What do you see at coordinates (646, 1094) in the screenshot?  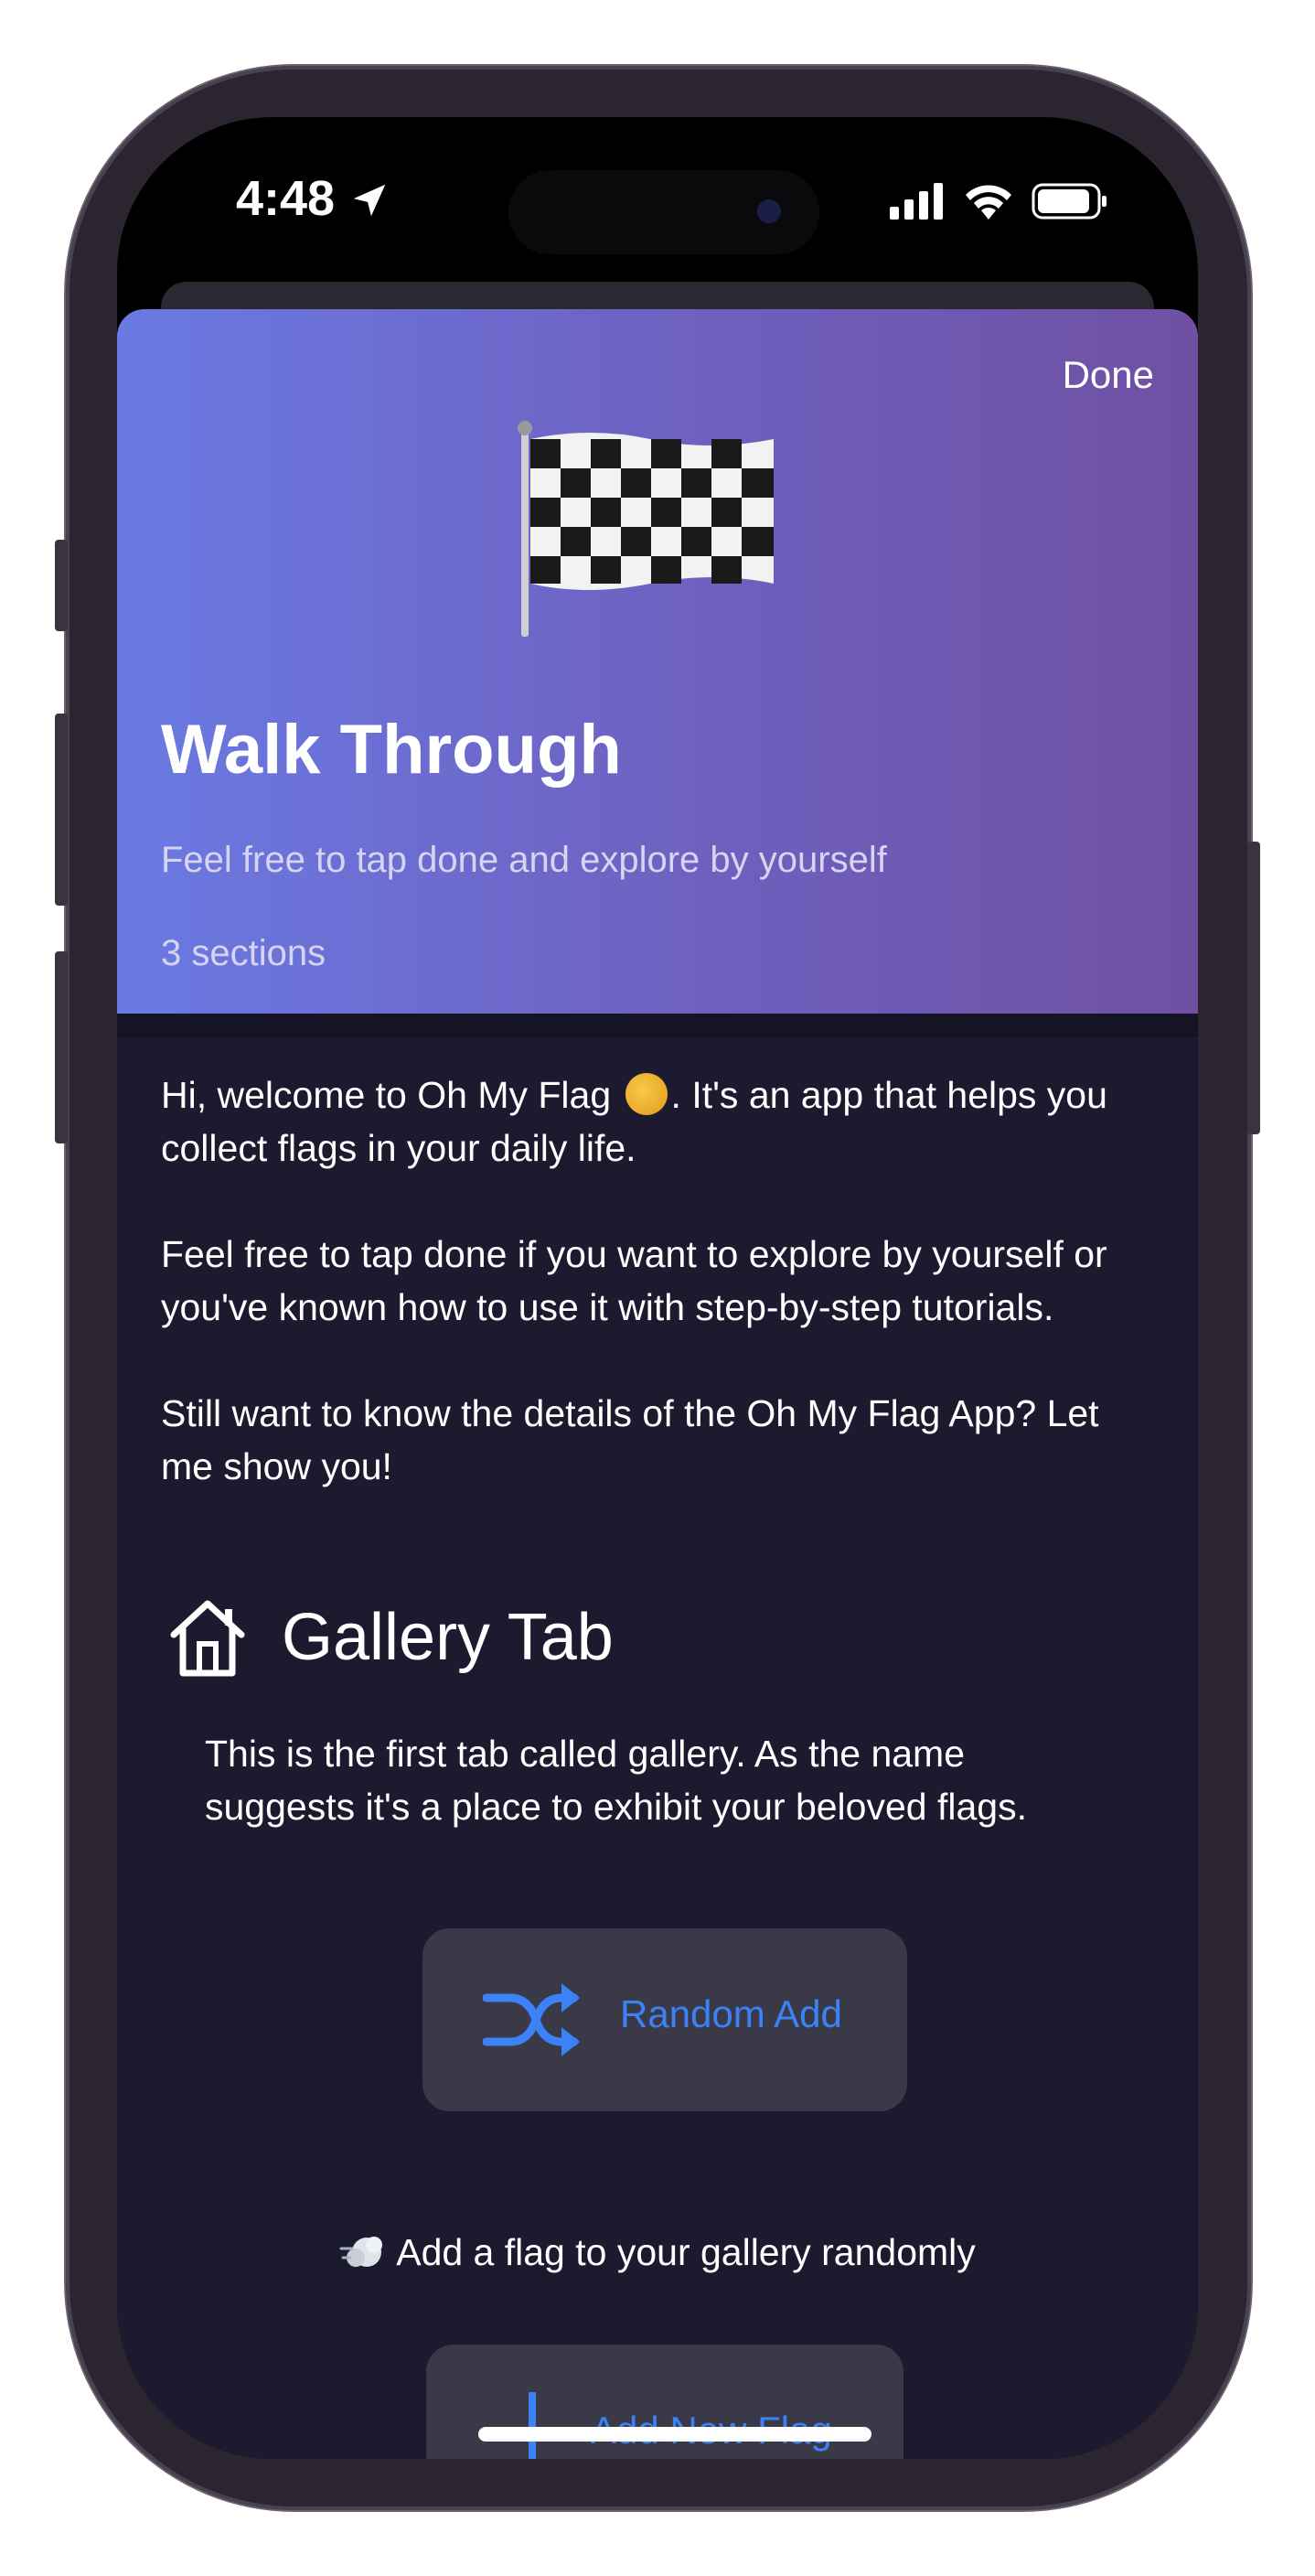 I see `party-face-icon` at bounding box center [646, 1094].